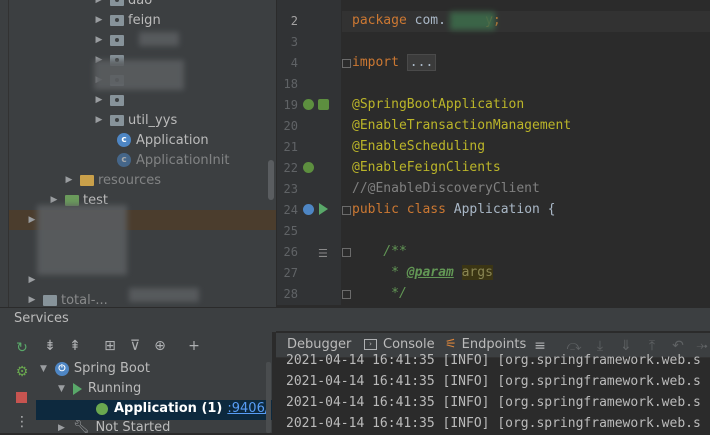  Describe the element at coordinates (22, 348) in the screenshot. I see `rerun-icon: ↻` at that location.